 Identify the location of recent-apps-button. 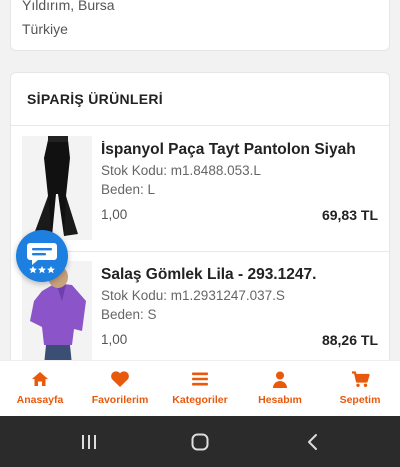
(89, 442).